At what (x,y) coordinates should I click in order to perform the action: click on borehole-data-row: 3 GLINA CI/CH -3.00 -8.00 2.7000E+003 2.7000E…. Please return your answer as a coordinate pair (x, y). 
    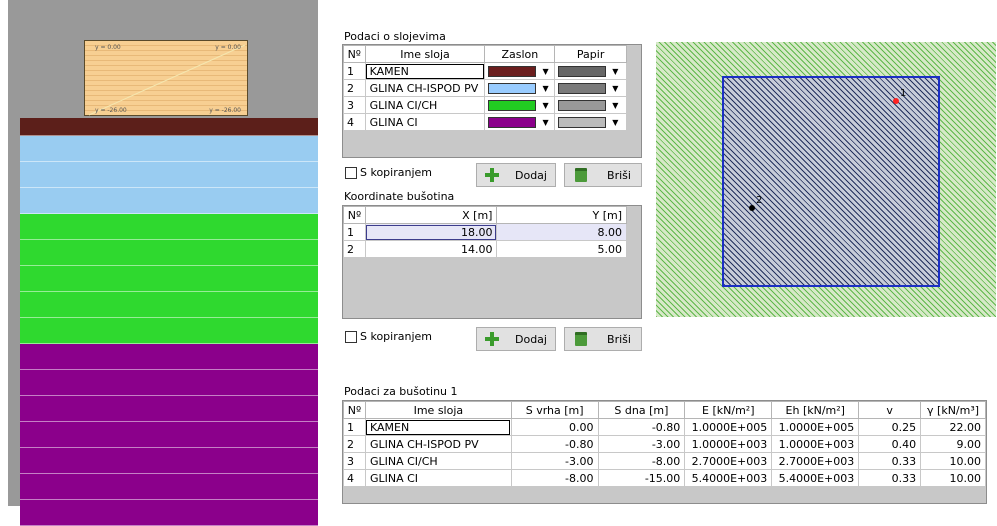
    Looking at the image, I should click on (664, 461).